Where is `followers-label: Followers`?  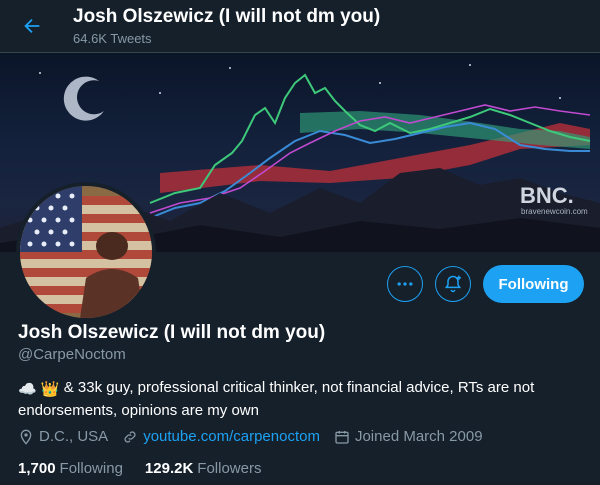 followers-label: Followers is located at coordinates (229, 468).